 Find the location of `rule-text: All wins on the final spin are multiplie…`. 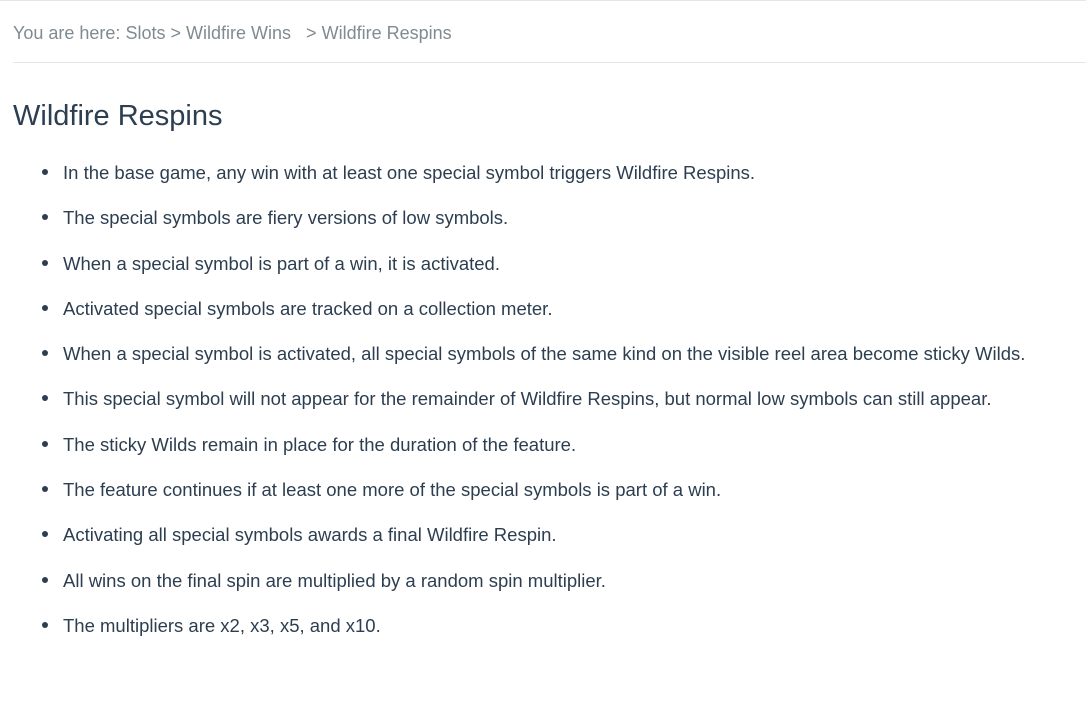

rule-text: All wins on the final spin are multiplie… is located at coordinates (334, 580).